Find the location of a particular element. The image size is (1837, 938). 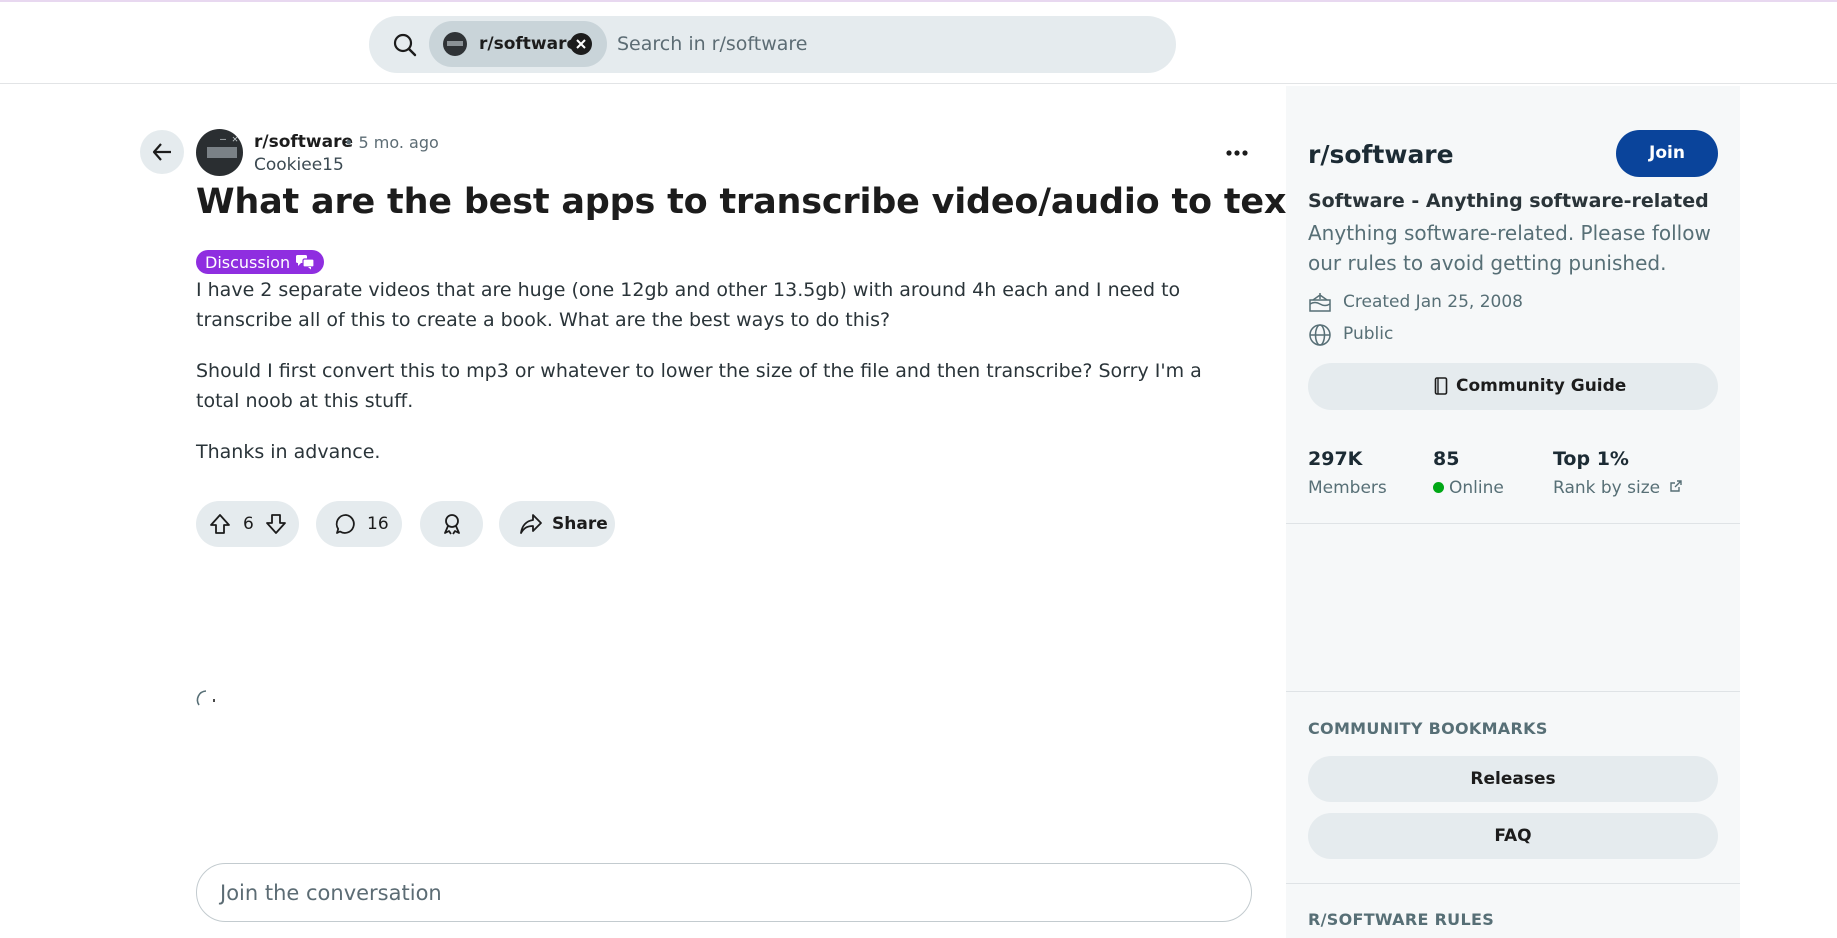

comments-button: 16 is located at coordinates (359, 524).